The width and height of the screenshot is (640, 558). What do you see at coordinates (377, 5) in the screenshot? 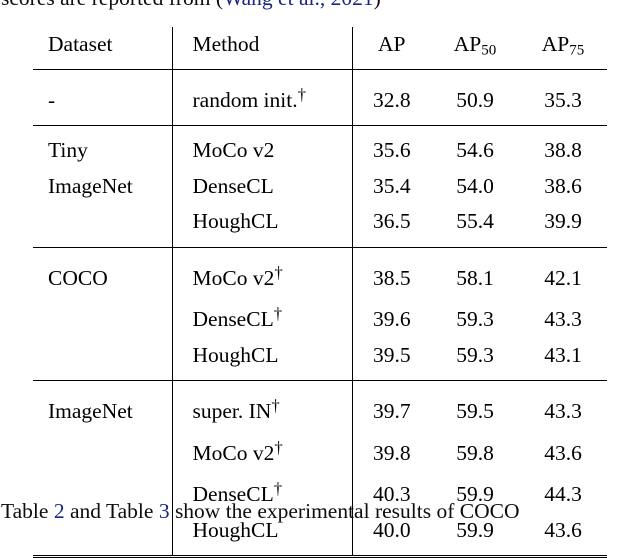
I see `top-text-after: )` at bounding box center [377, 5].